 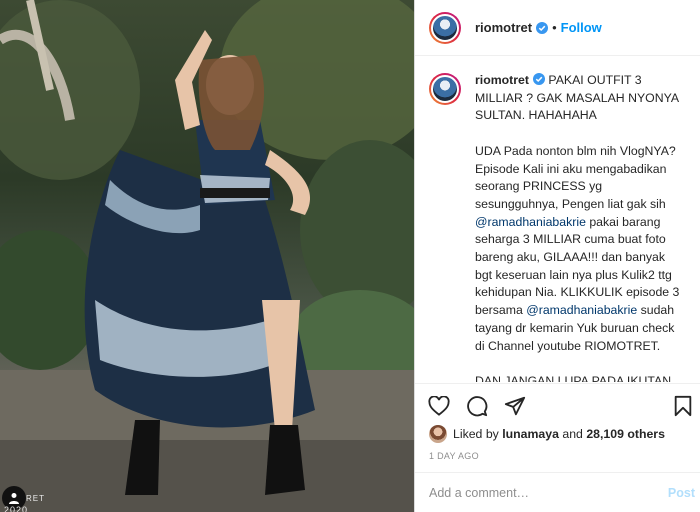 What do you see at coordinates (438, 434) in the screenshot?
I see `liker-avatar` at bounding box center [438, 434].